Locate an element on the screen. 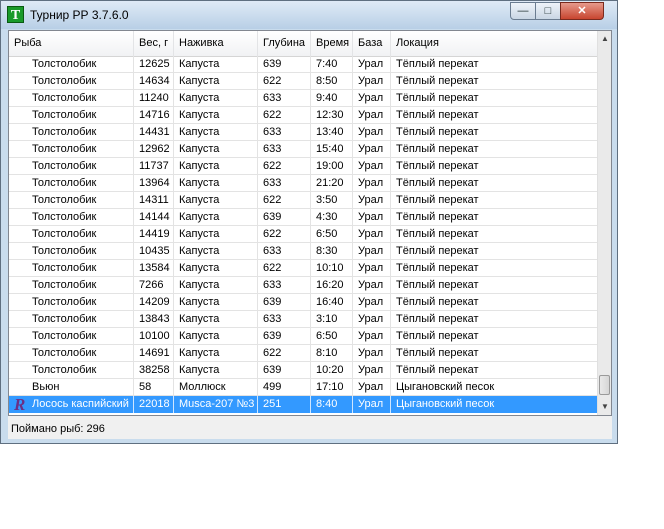 The image size is (664, 529). status-bar: Поймано рыб: 296 is located at coordinates (58, 429).